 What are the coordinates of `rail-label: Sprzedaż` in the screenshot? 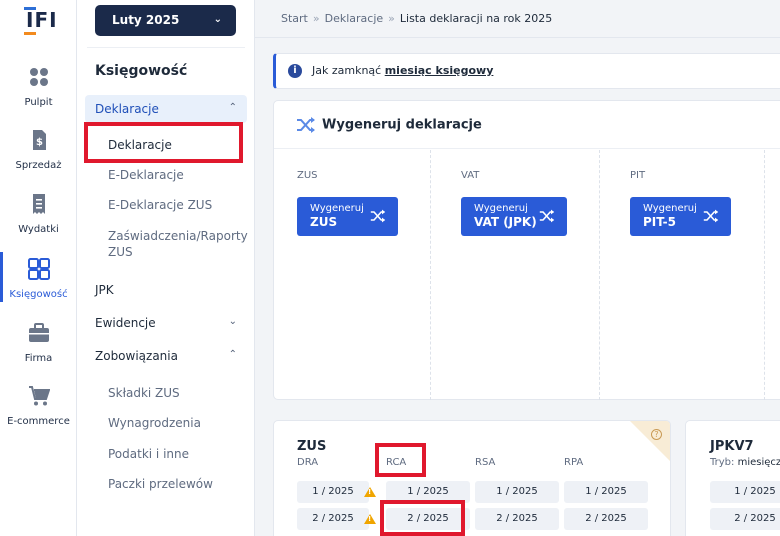 It's located at (38, 165).